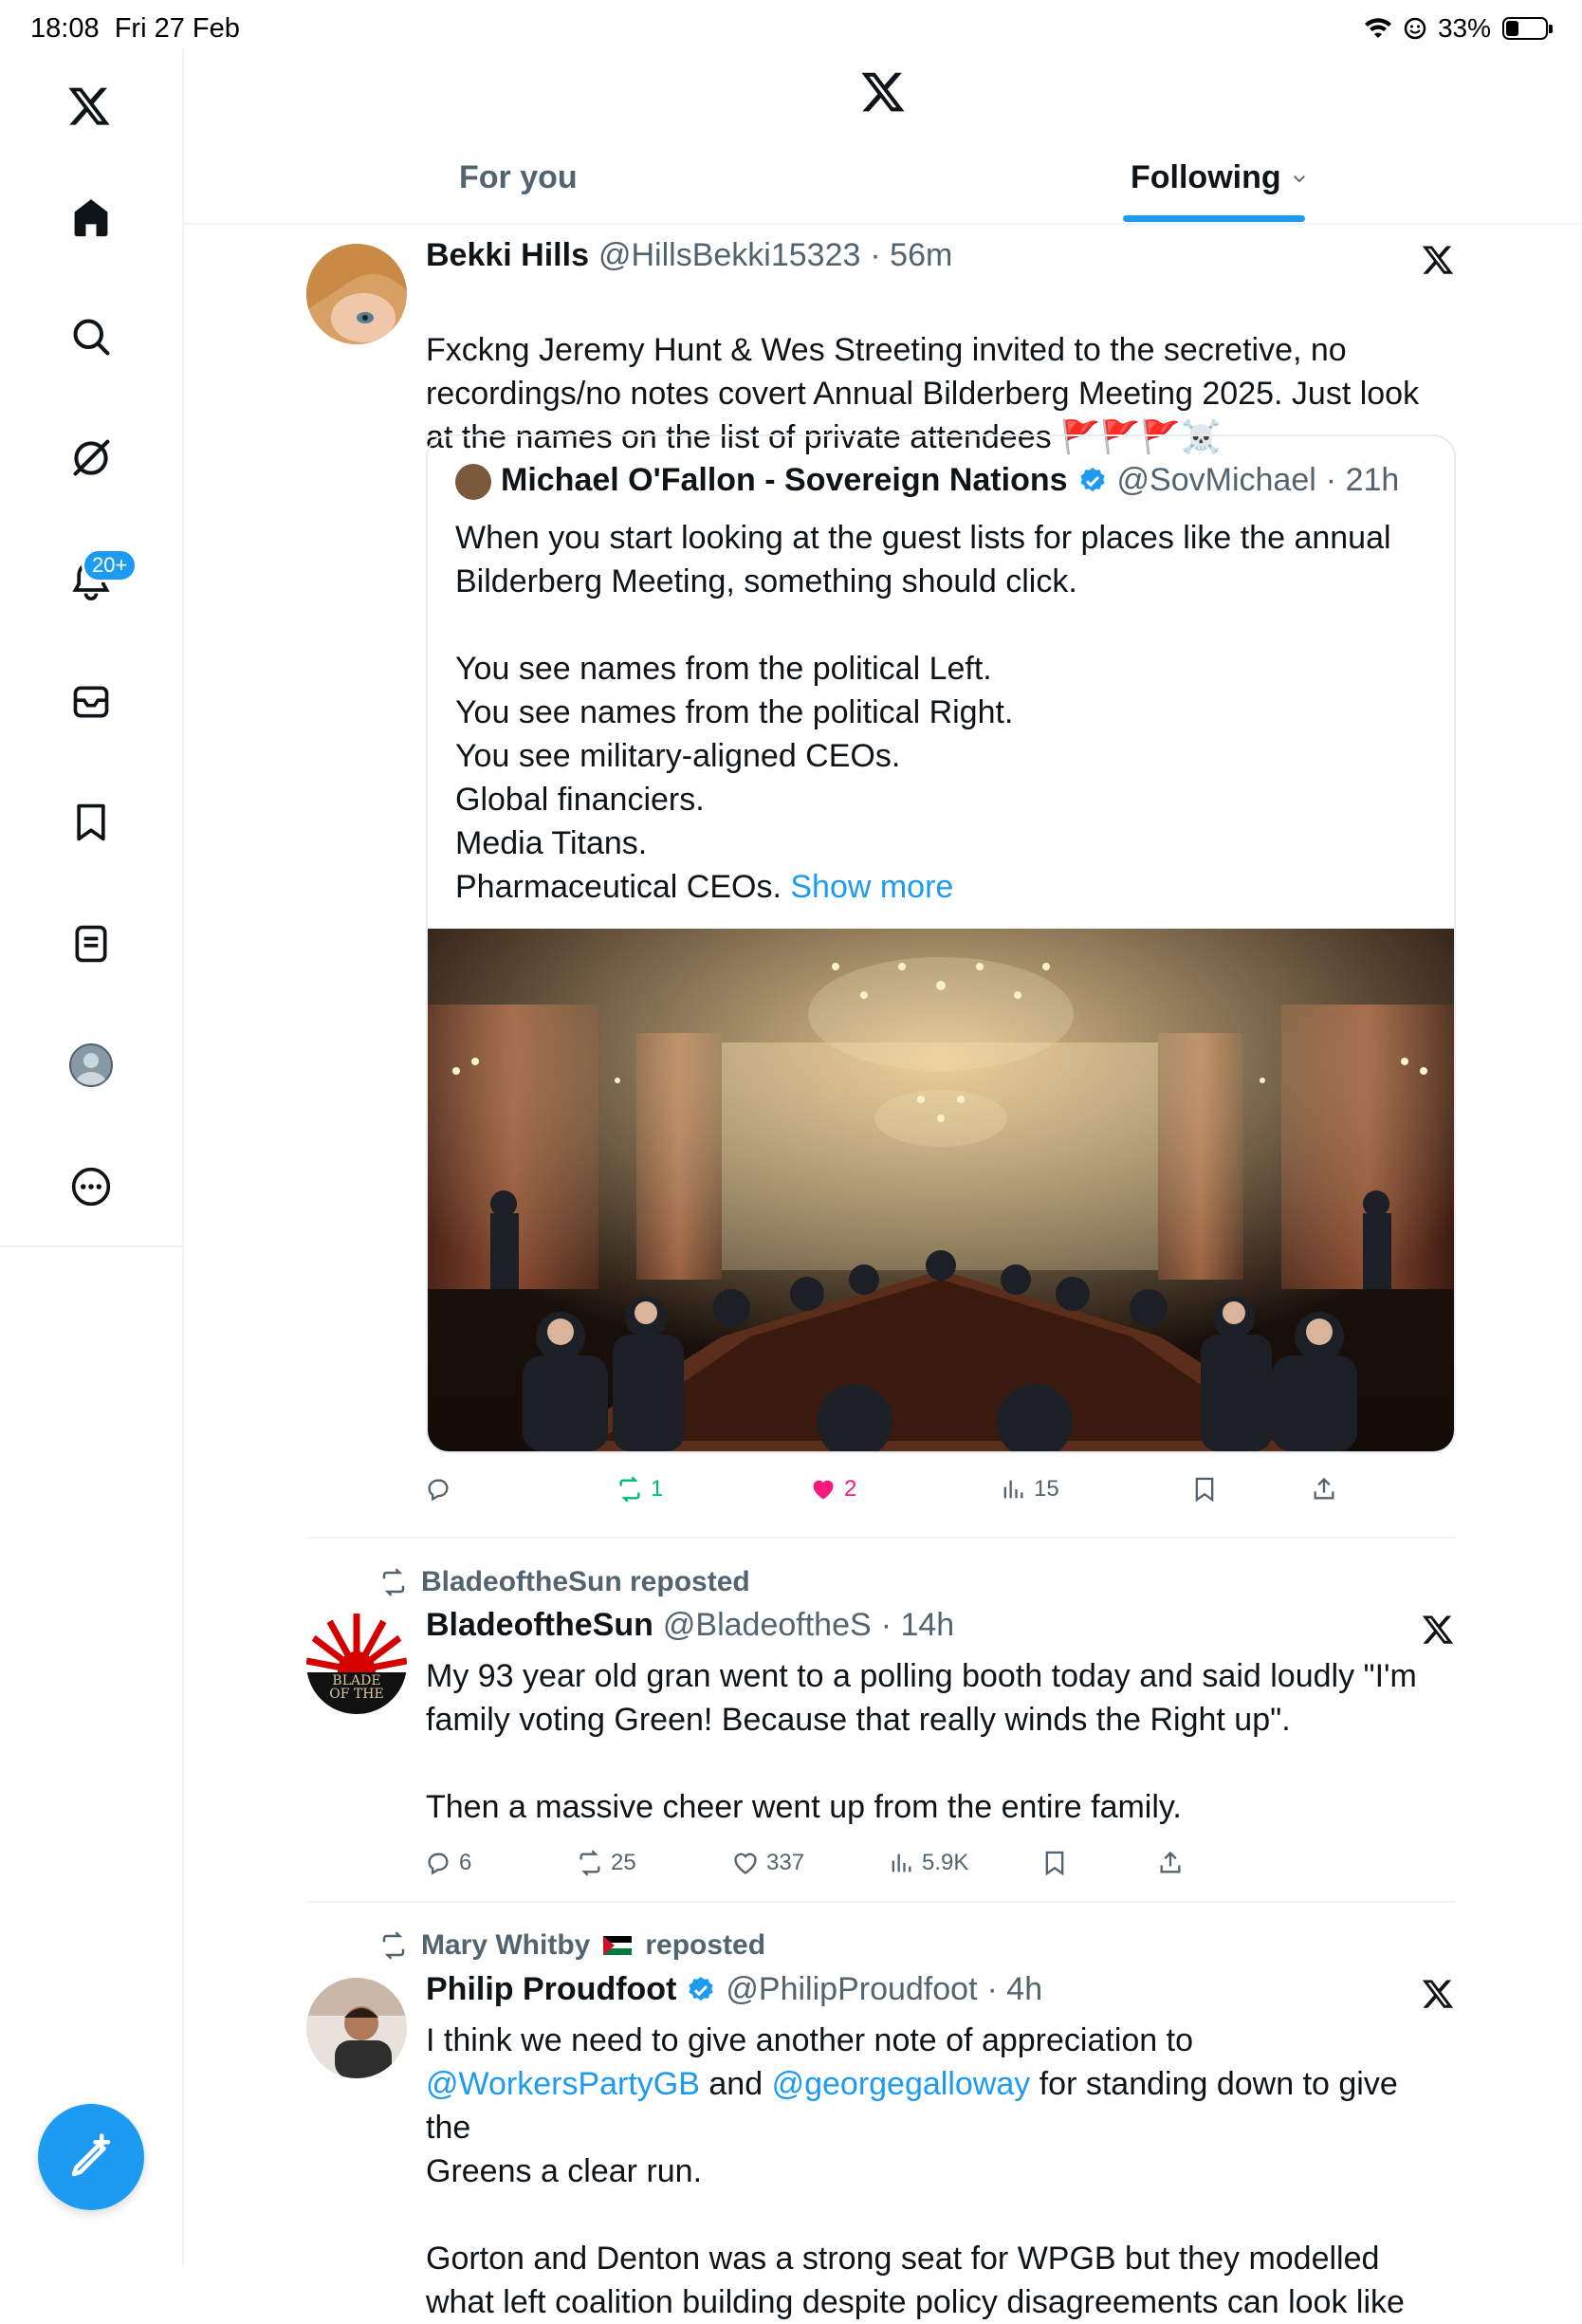  What do you see at coordinates (177, 28) in the screenshot?
I see `status-date: Fri 27 Feb` at bounding box center [177, 28].